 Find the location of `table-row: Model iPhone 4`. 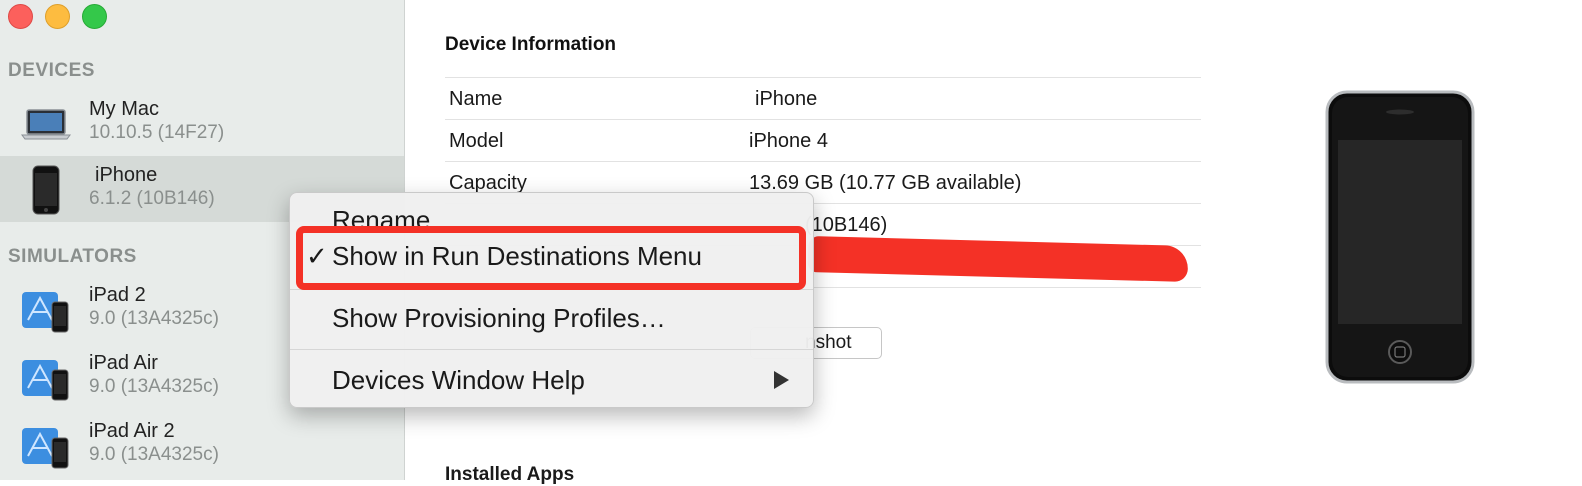

table-row: Model iPhone 4 is located at coordinates (823, 140).